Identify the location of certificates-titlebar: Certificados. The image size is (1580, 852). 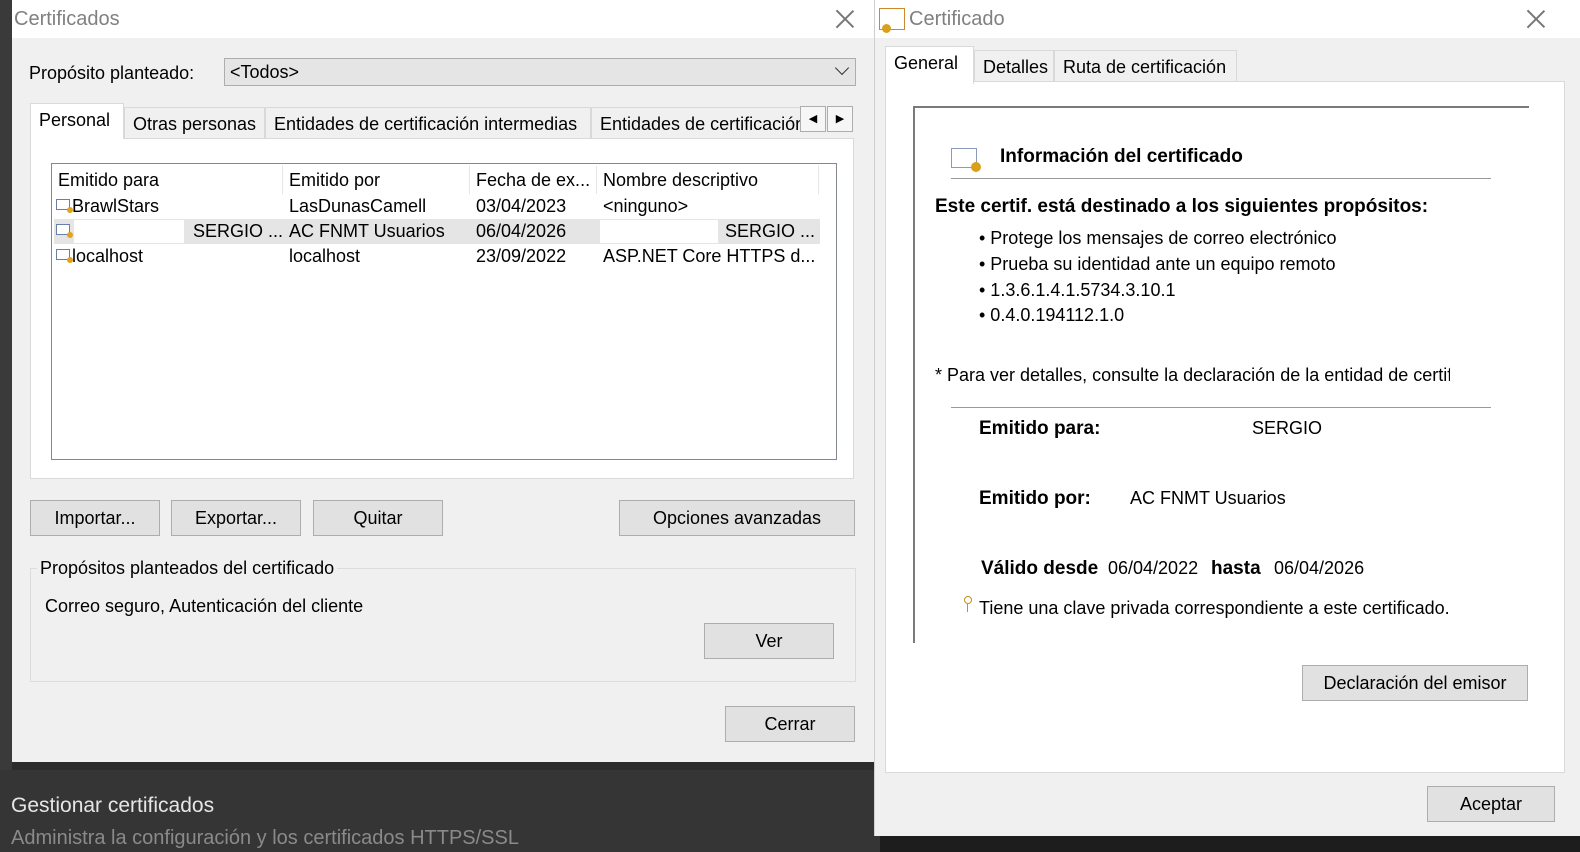
(443, 19).